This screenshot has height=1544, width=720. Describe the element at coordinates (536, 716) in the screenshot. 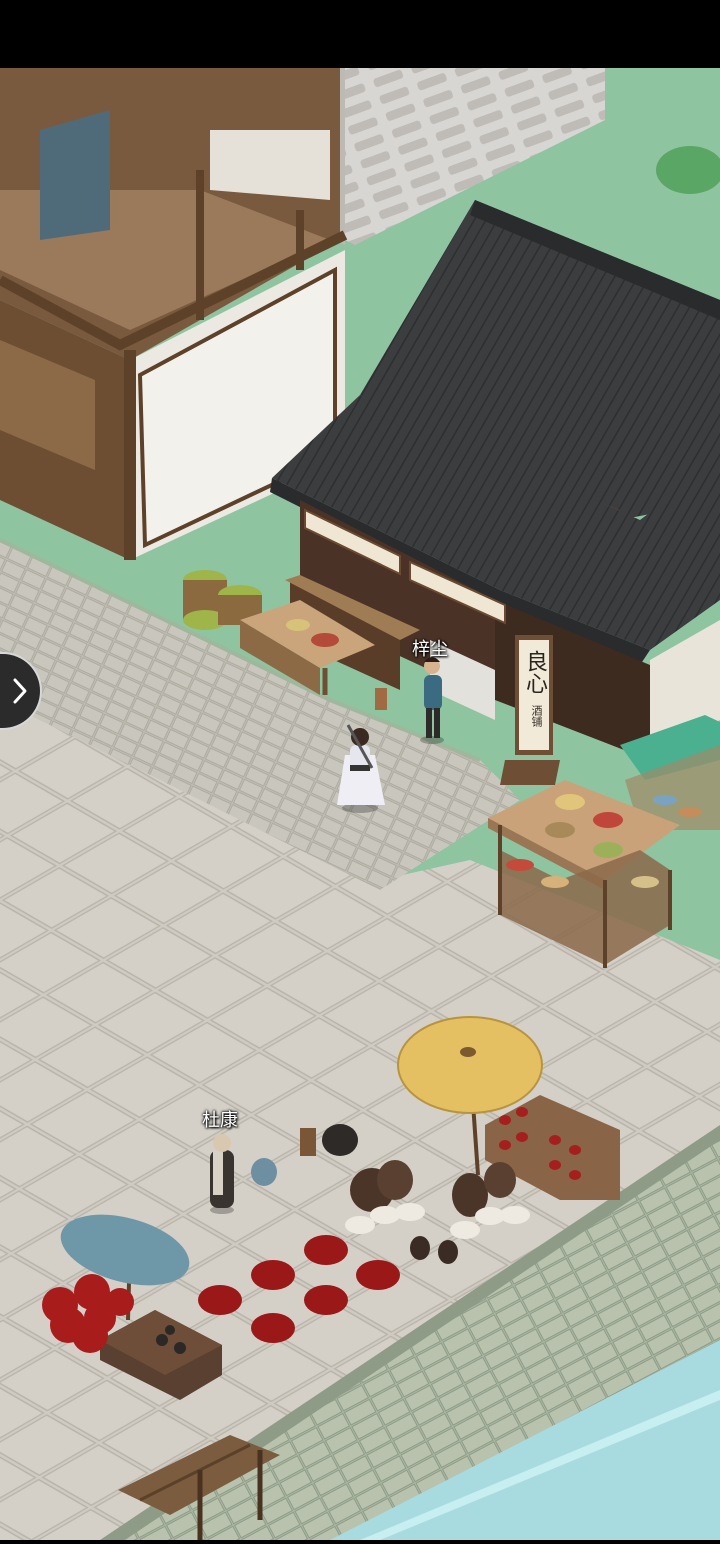

I see `shop-sign-sub: 酒铺` at that location.